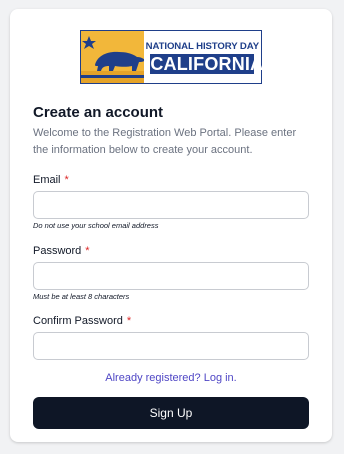 Image resolution: width=344 pixels, height=454 pixels. I want to click on nhd-california-logo: NATIONAL HISTORY DAY CALIFORNIA, so click(172, 57).